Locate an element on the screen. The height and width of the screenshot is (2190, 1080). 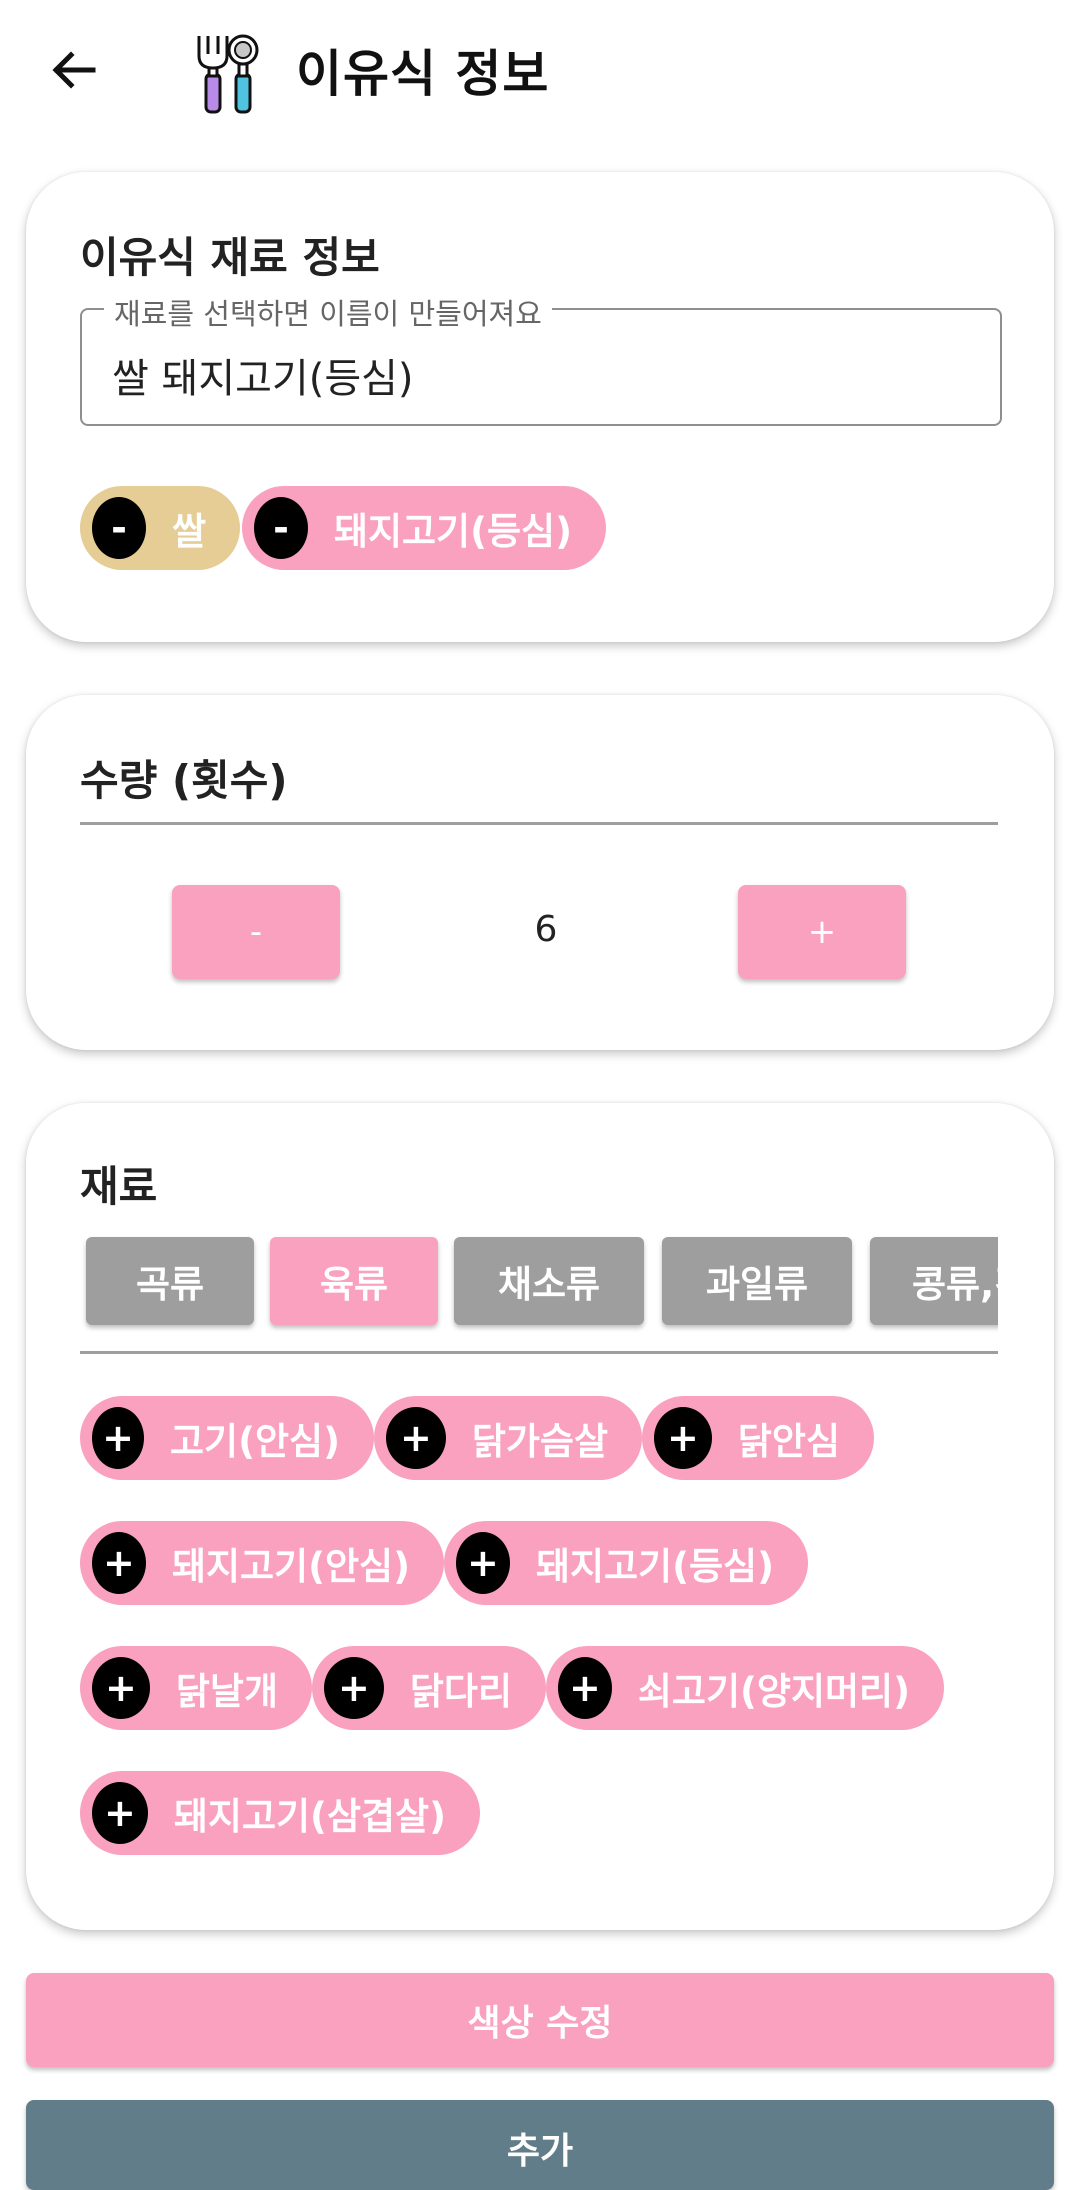
category-tabs: 곡류 육류 채소류 과일류 콩류,견 is located at coordinates (539, 1283).